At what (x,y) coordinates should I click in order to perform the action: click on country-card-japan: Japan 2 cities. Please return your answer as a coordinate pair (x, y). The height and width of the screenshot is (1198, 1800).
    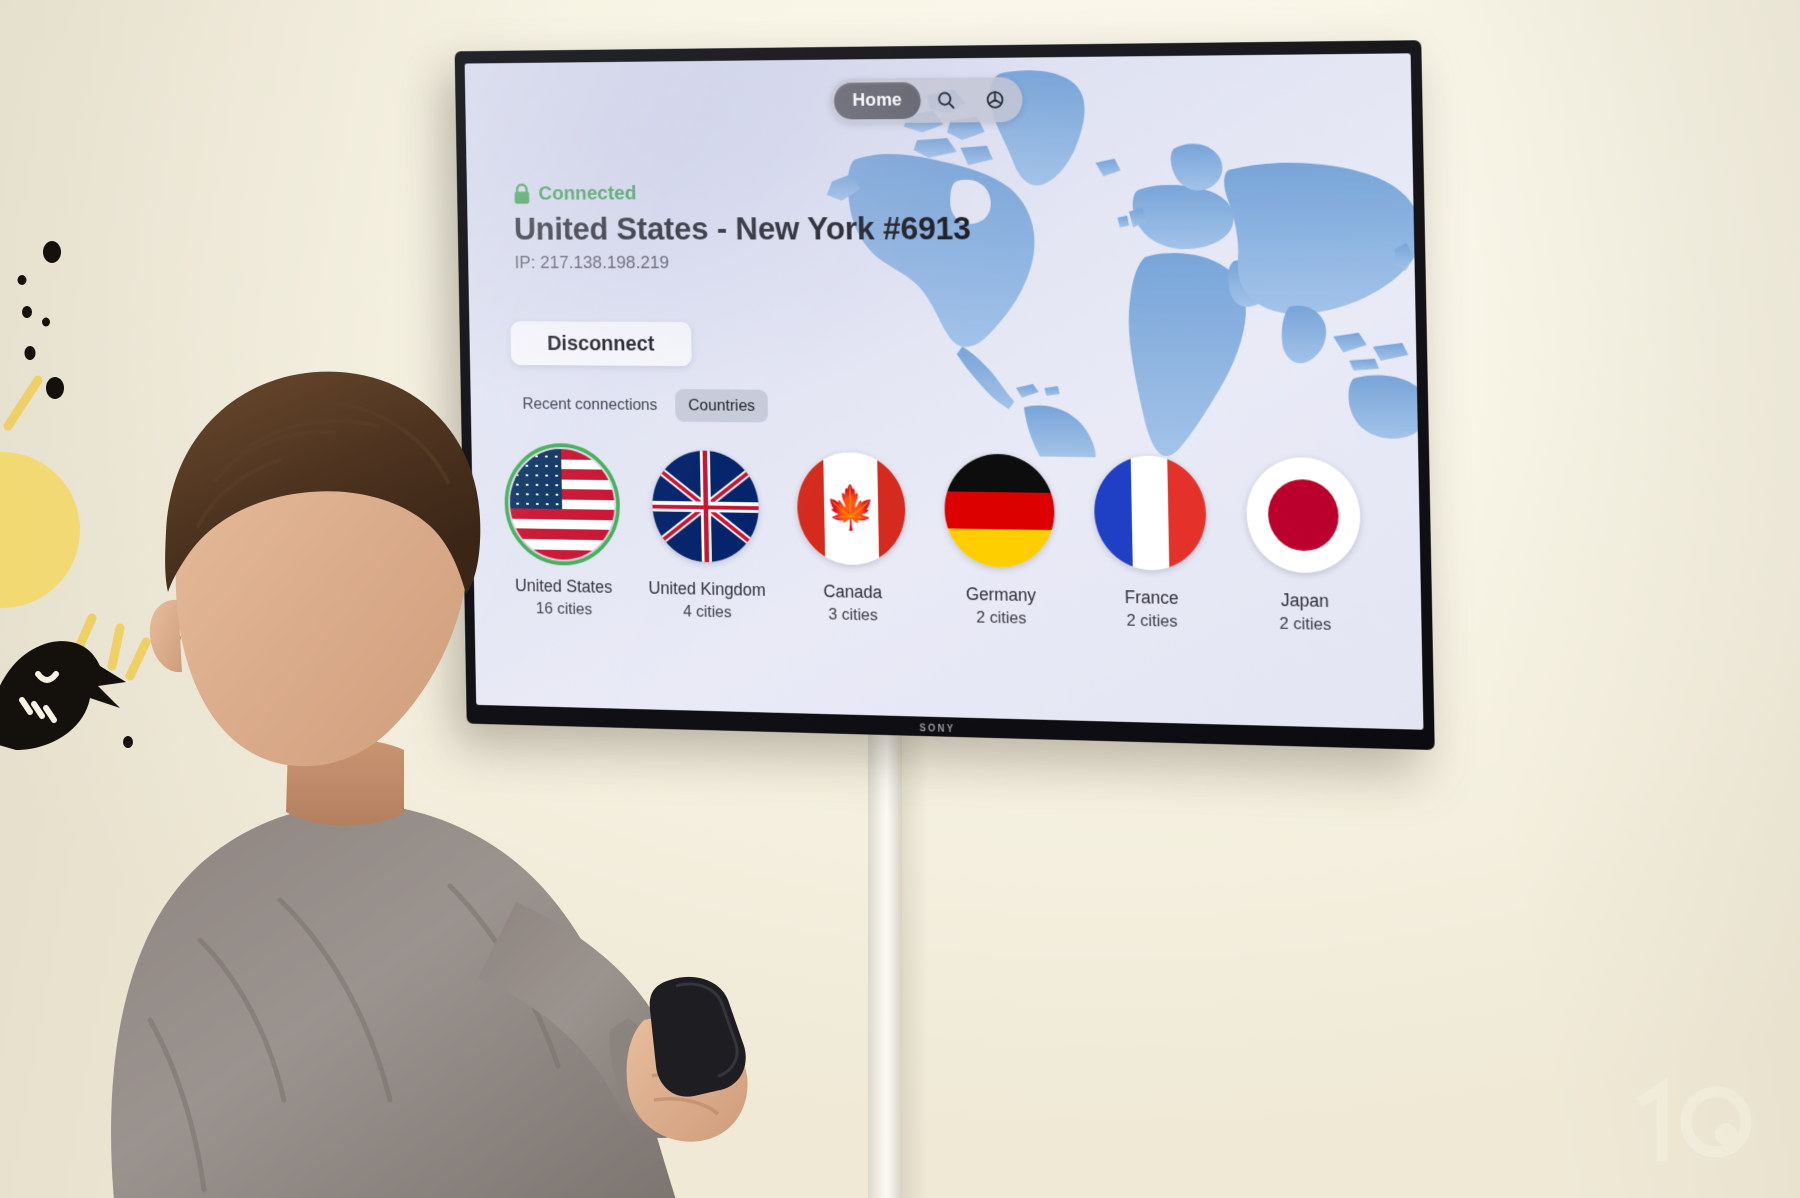
    Looking at the image, I should click on (1304, 543).